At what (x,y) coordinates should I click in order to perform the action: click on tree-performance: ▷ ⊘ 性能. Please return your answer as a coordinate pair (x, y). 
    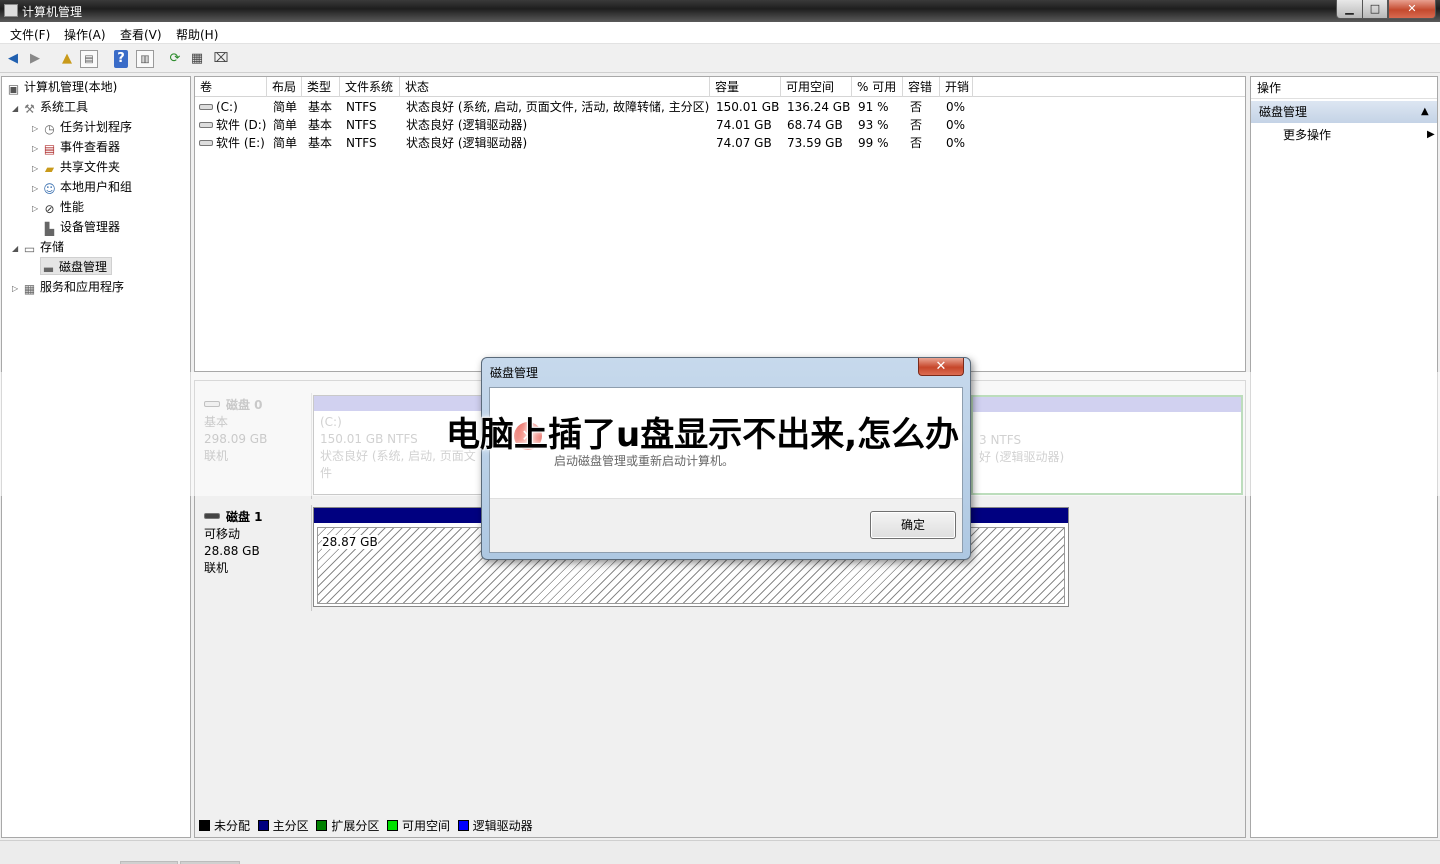
    Looking at the image, I should click on (58, 207).